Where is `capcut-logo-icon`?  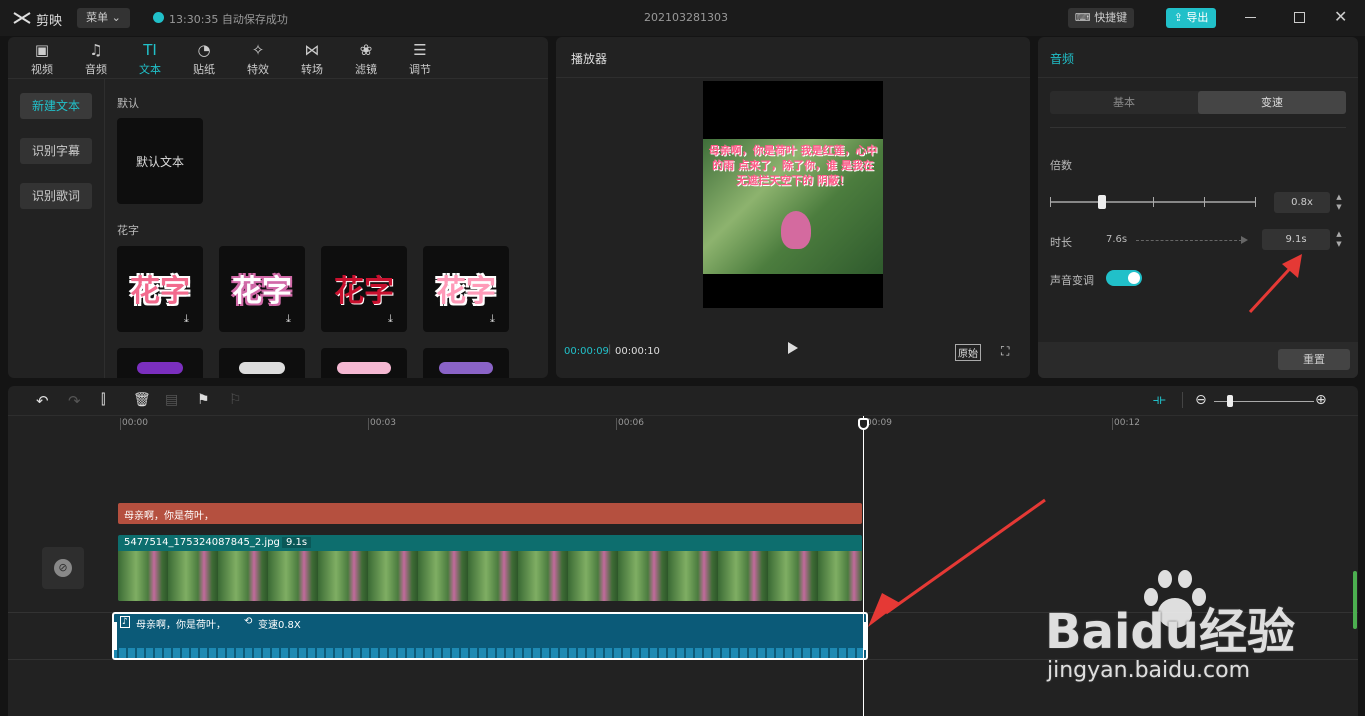 capcut-logo-icon is located at coordinates (22, 18).